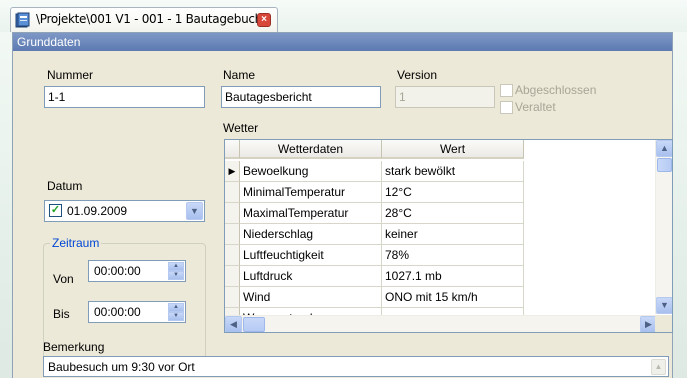  What do you see at coordinates (117, 312) in the screenshot?
I see `bis-value: 00:00:00` at bounding box center [117, 312].